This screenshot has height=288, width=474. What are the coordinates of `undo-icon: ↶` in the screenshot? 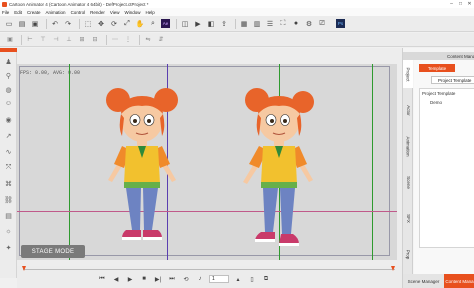 It's located at (55, 24).